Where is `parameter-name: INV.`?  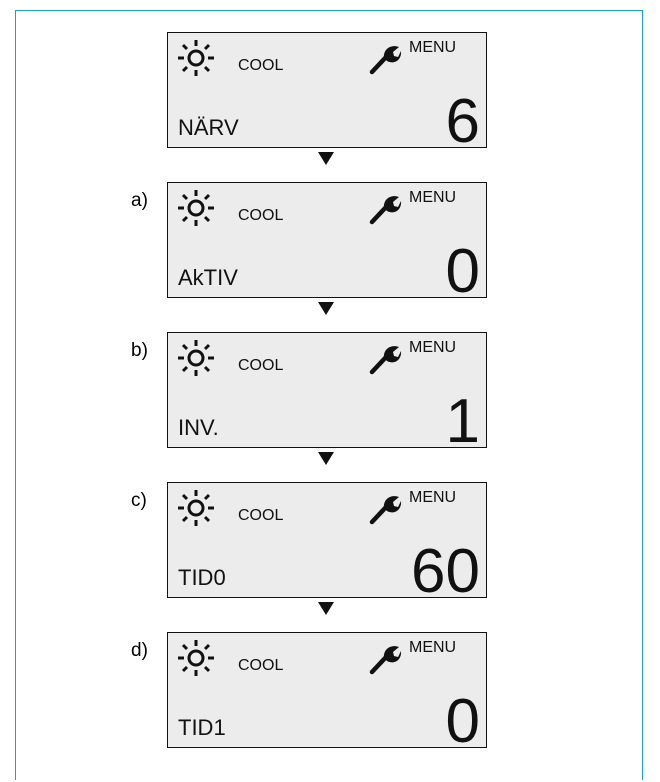 parameter-name: INV. is located at coordinates (198, 427).